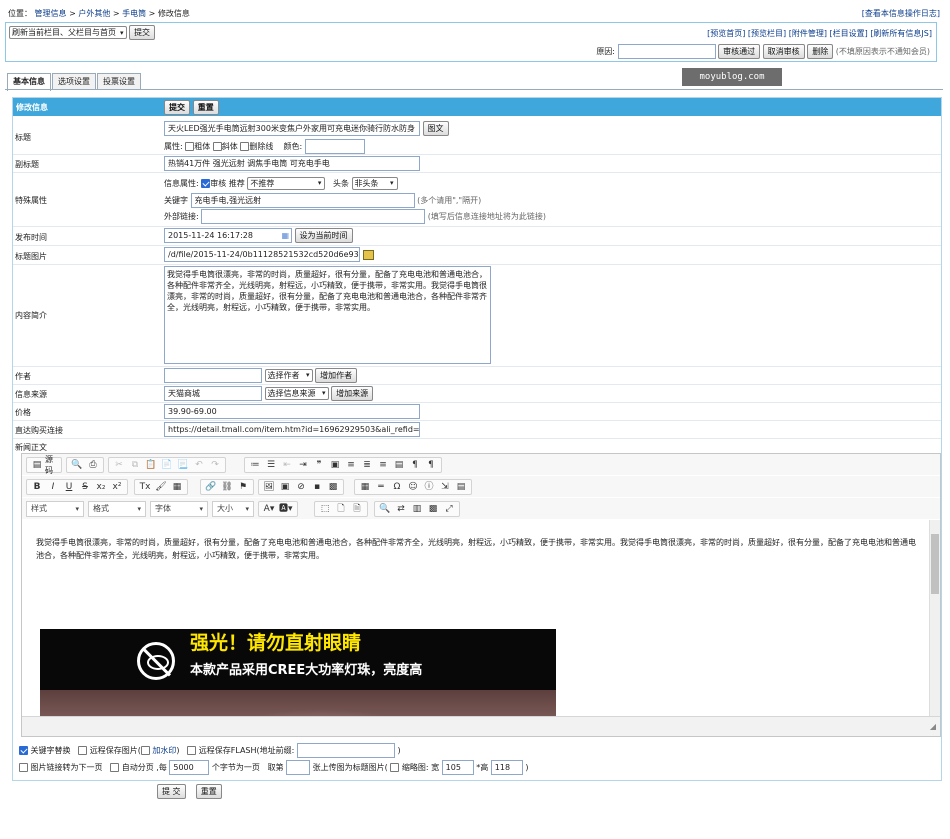 The width and height of the screenshot is (950, 839). Describe the element at coordinates (119, 465) in the screenshot. I see `cut-icon: ✂` at that location.